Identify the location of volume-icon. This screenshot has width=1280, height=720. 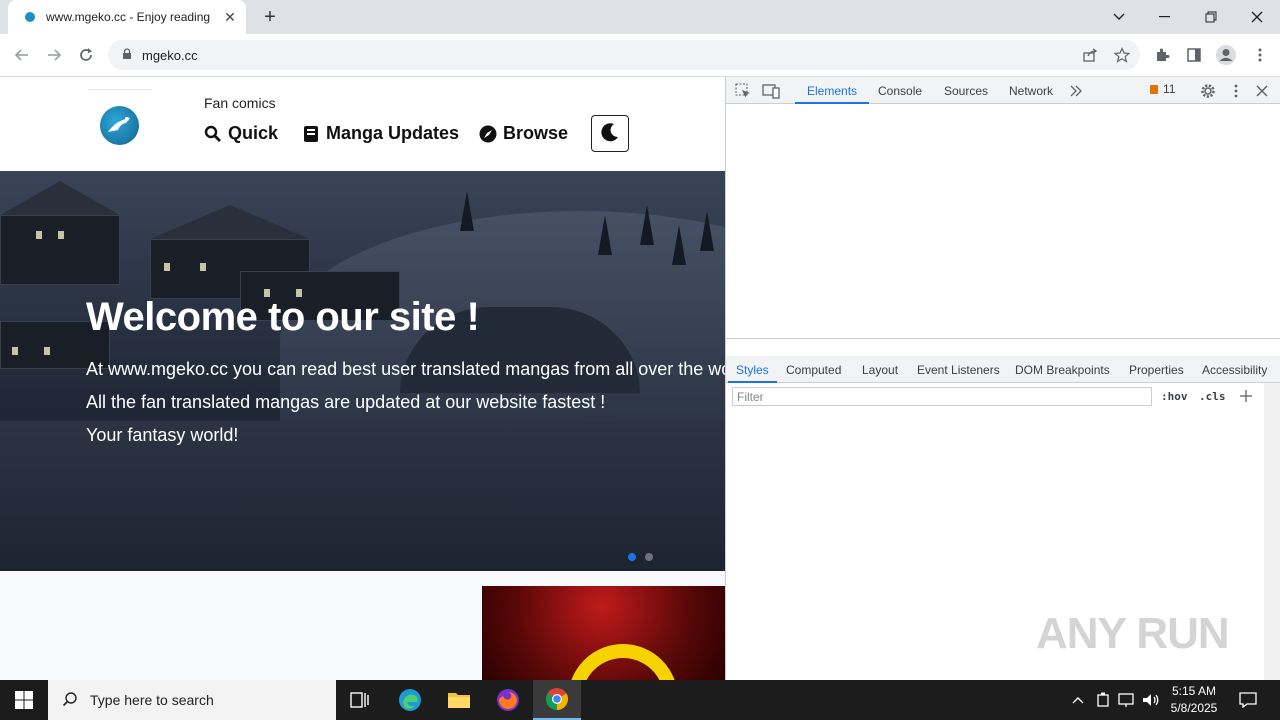
(1151, 700).